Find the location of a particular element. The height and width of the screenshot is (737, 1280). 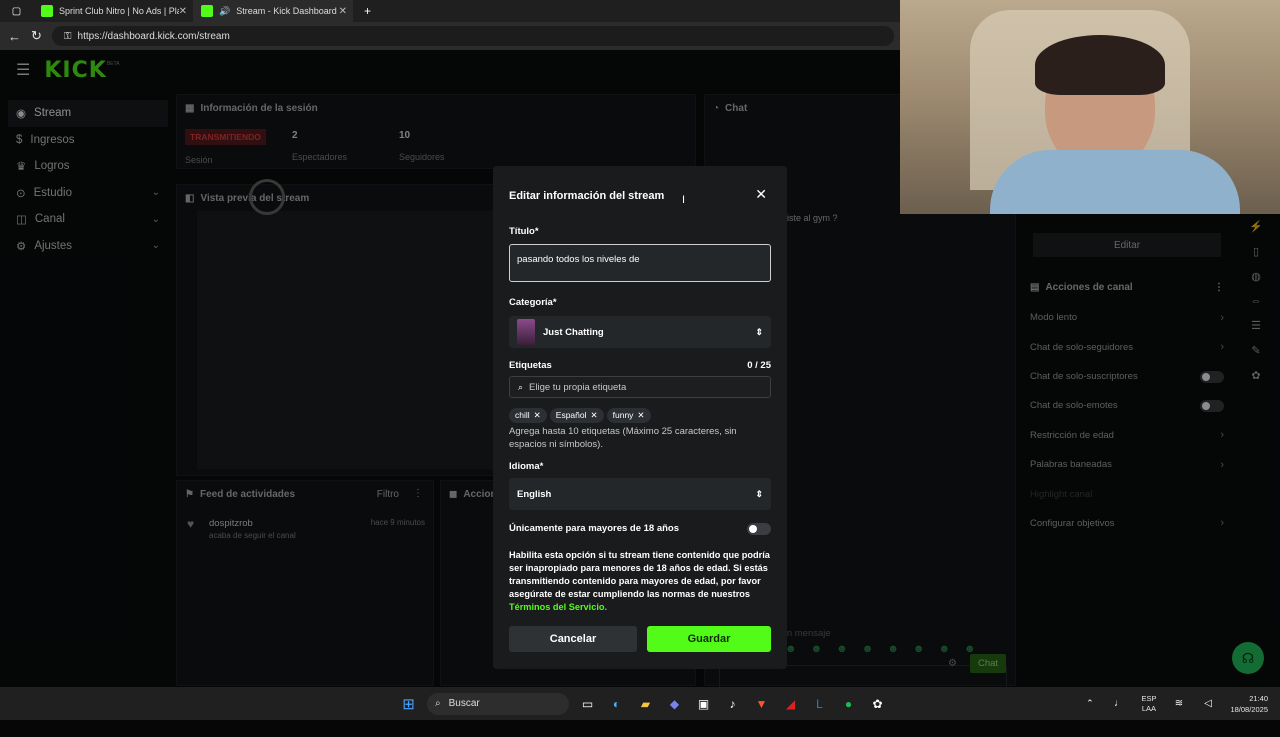

category-thumbnail is located at coordinates (526, 332).